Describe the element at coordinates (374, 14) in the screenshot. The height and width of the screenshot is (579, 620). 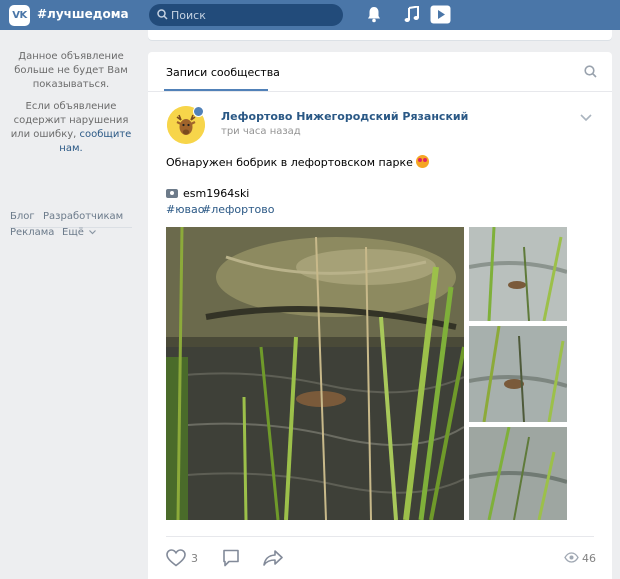
I see `bell-icon` at that location.